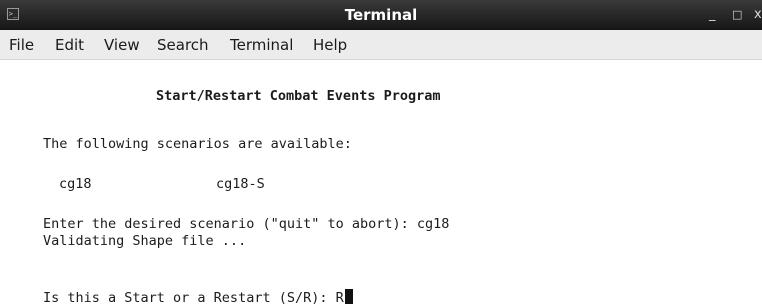 Image resolution: width=762 pixels, height=308 pixels. What do you see at coordinates (712, 15) in the screenshot?
I see `minimize-icon: _` at bounding box center [712, 15].